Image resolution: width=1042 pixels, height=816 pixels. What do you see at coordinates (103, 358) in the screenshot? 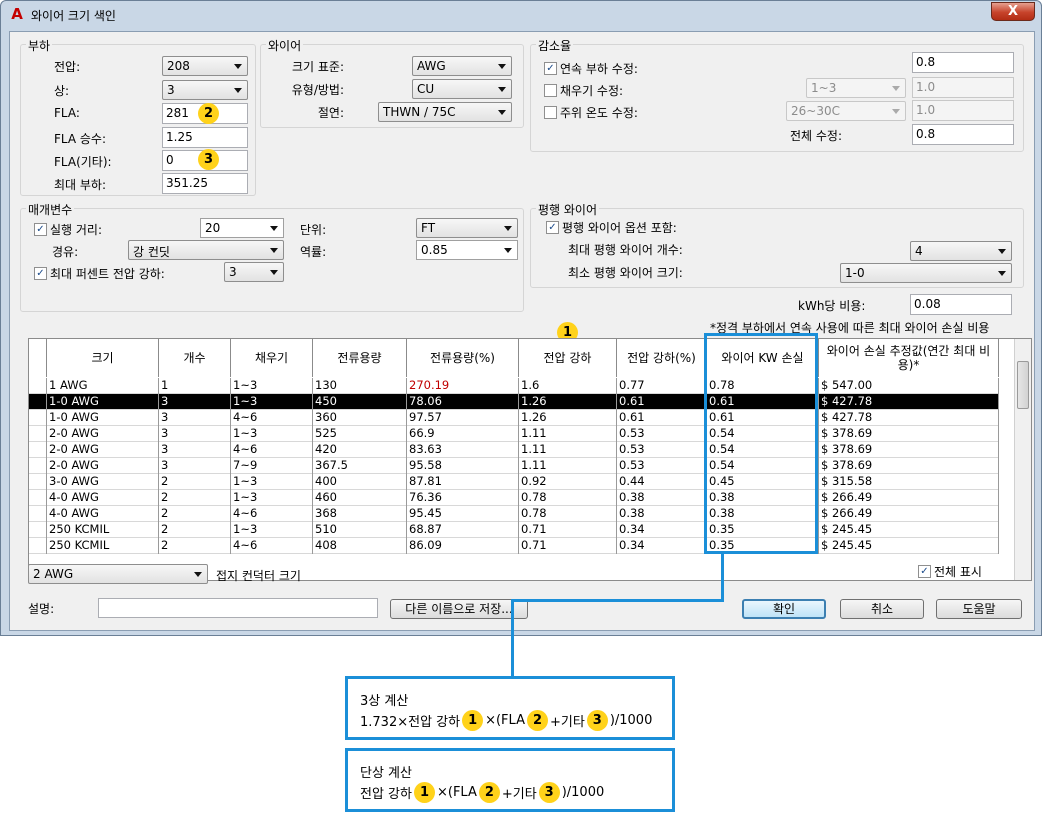
I see `column-header: 크기` at bounding box center [103, 358].